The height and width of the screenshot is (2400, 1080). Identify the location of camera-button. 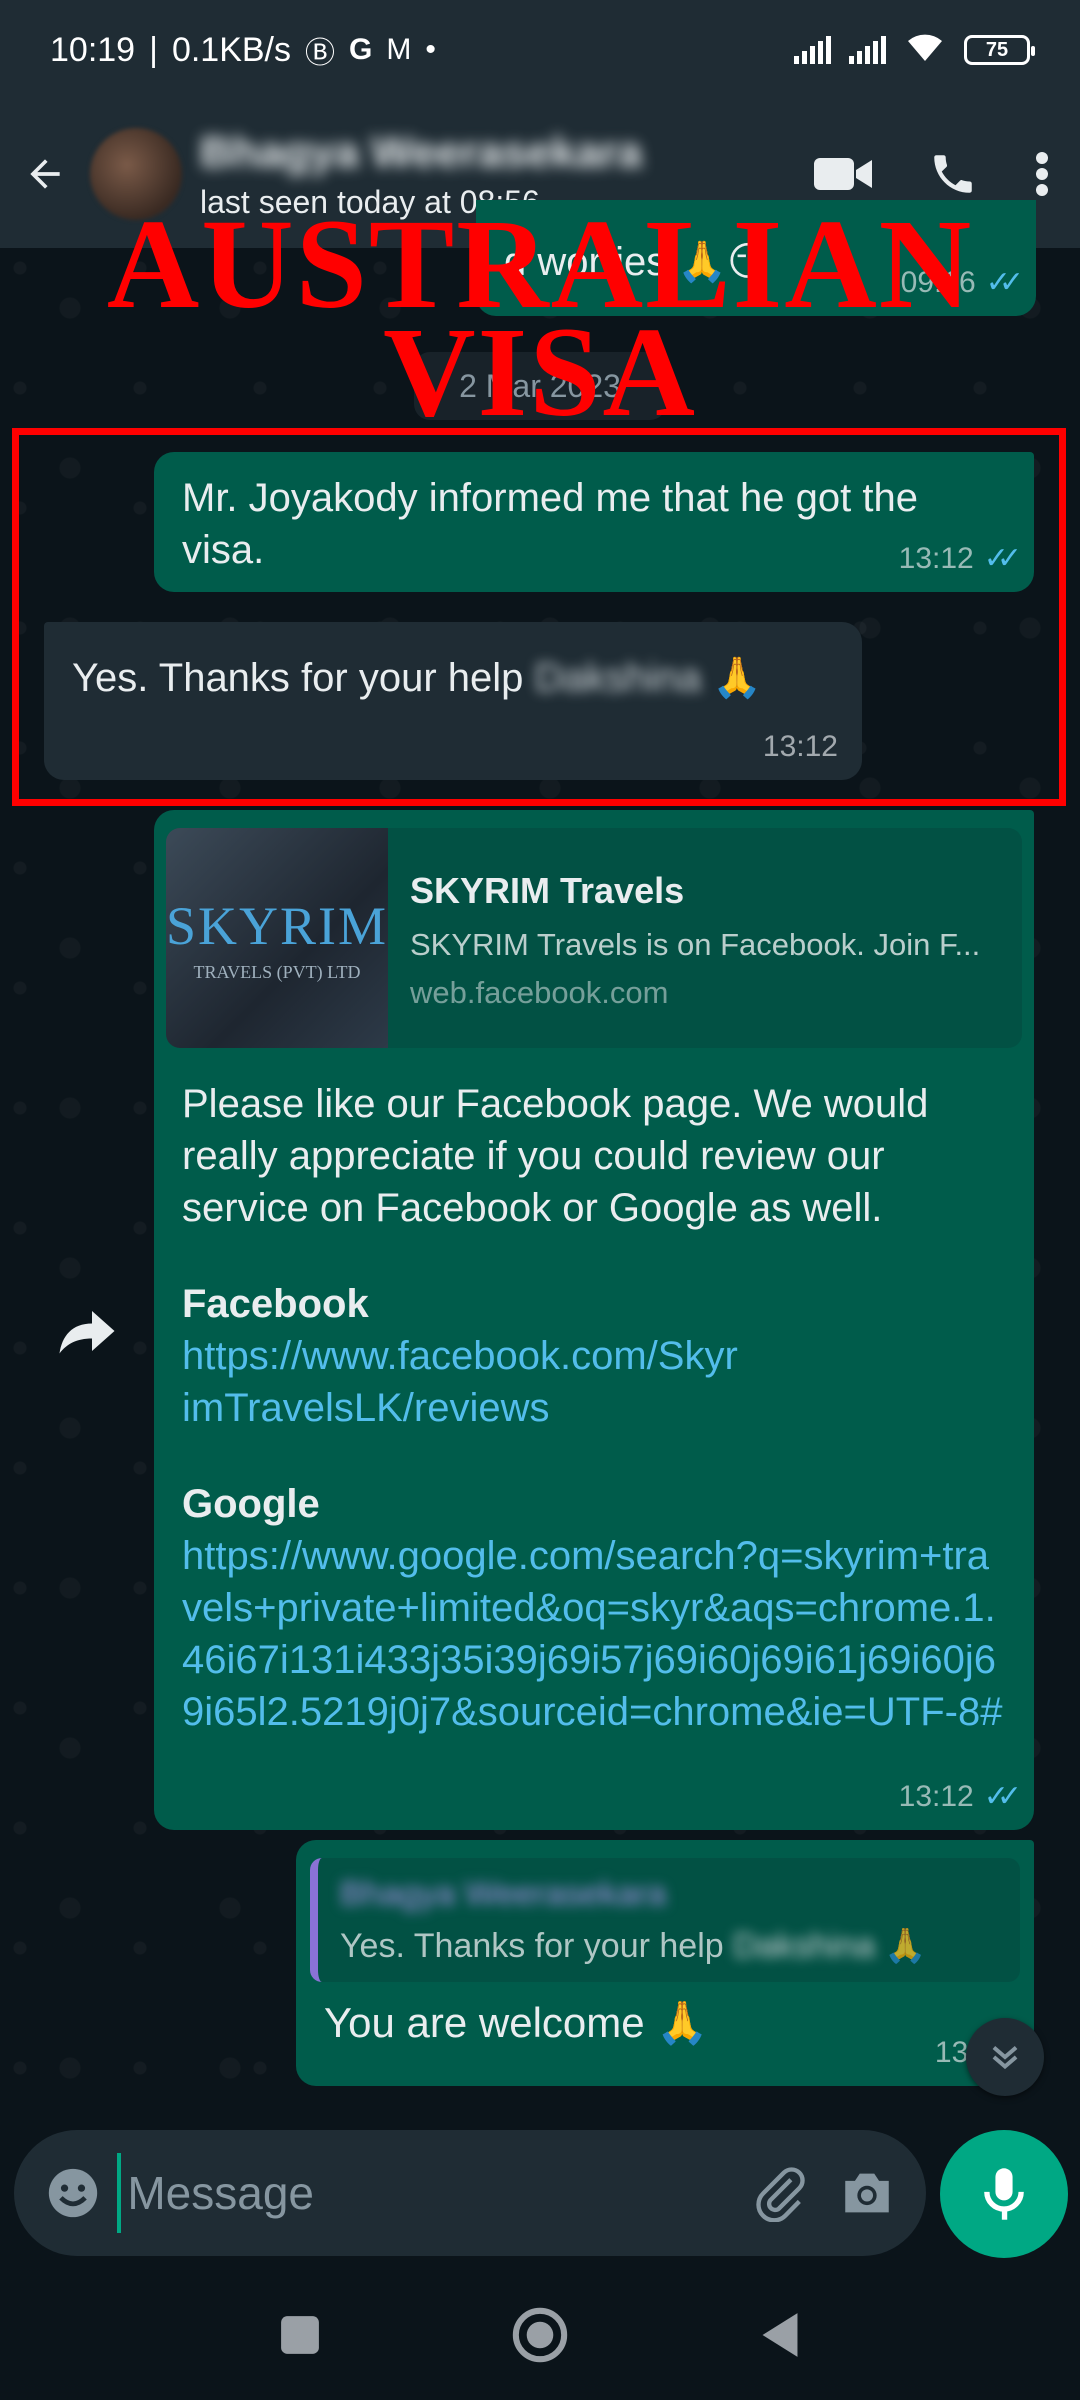
(867, 2193).